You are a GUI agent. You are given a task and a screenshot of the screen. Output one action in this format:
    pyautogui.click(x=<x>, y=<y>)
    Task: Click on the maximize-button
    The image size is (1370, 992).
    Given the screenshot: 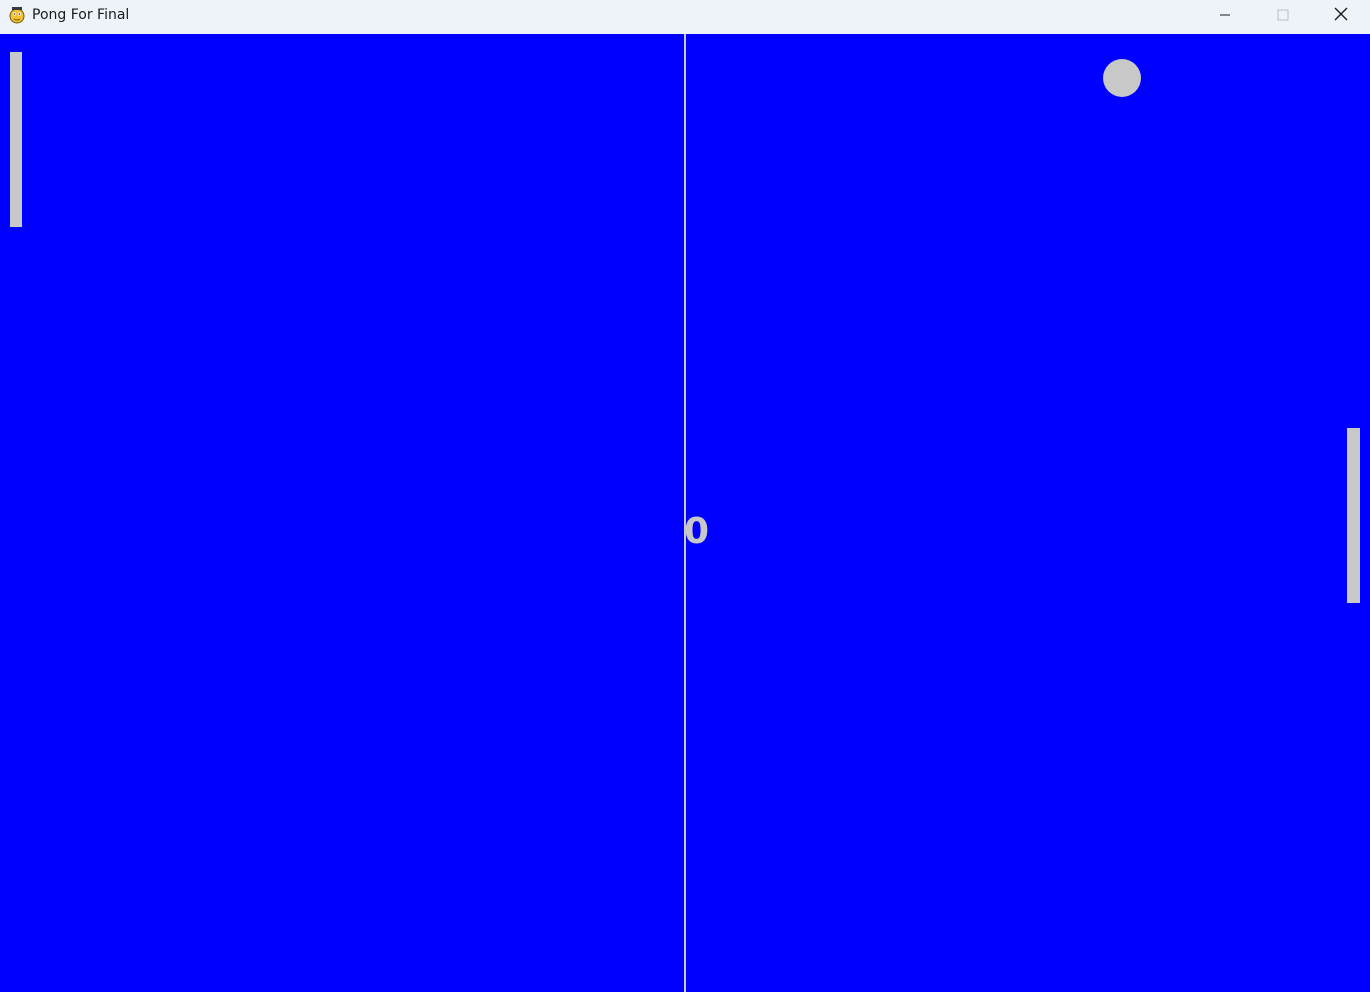 What is the action you would take?
    pyautogui.click(x=1283, y=15)
    